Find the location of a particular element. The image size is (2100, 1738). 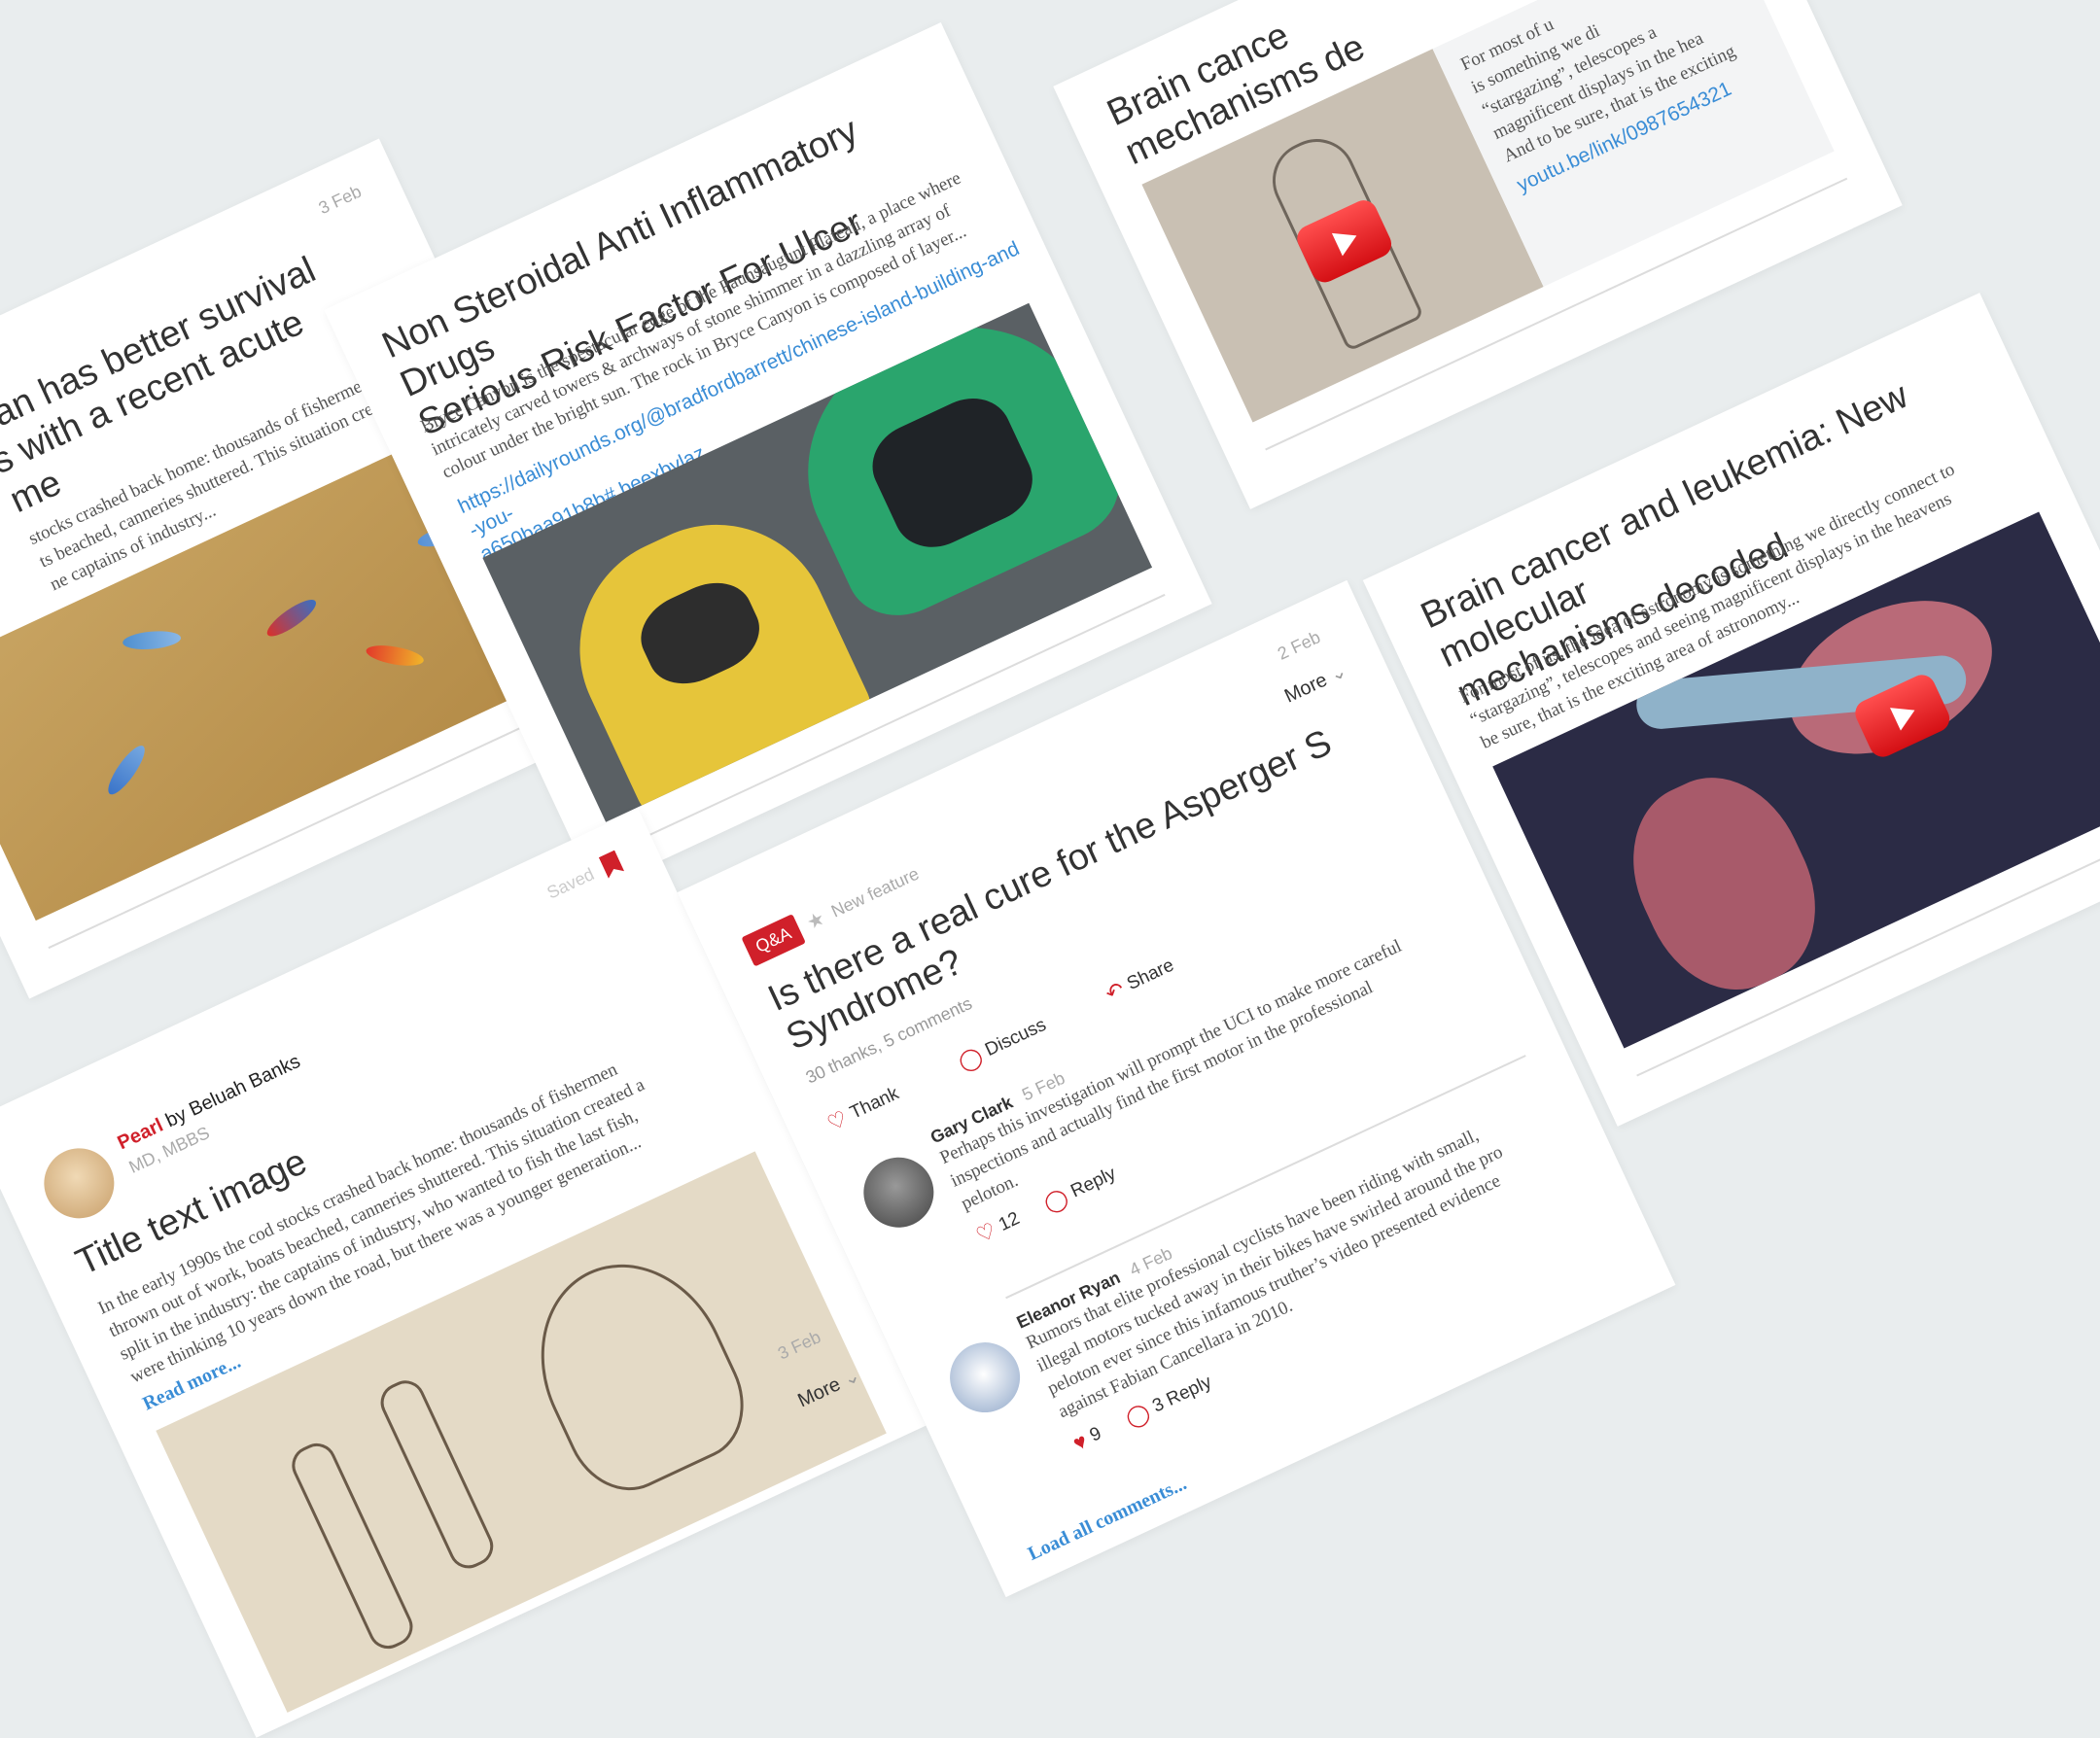

lungs-shape is located at coordinates (635, 1371).